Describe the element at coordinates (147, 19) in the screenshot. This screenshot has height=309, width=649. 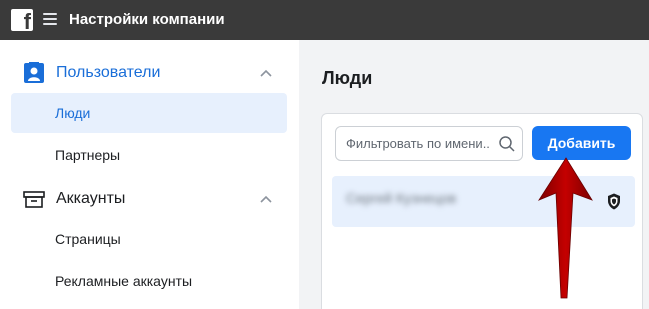
I see `app-title: Настройки компании` at that location.